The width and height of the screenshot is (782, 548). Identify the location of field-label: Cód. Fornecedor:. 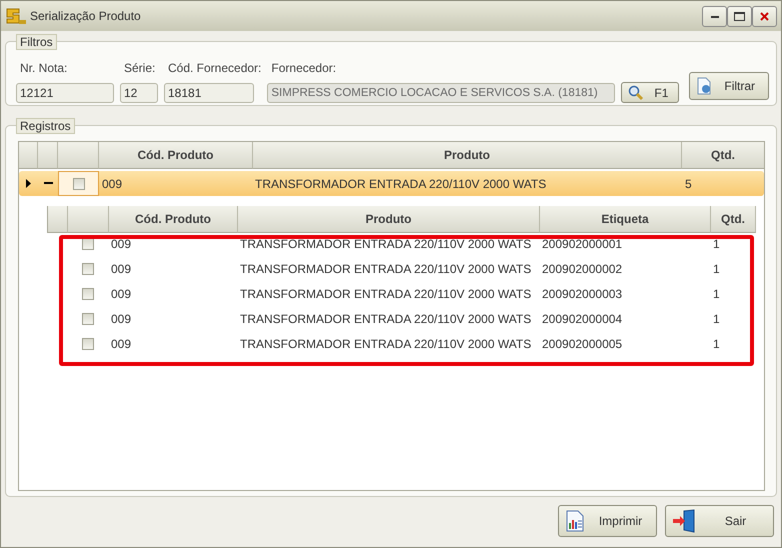
(214, 68).